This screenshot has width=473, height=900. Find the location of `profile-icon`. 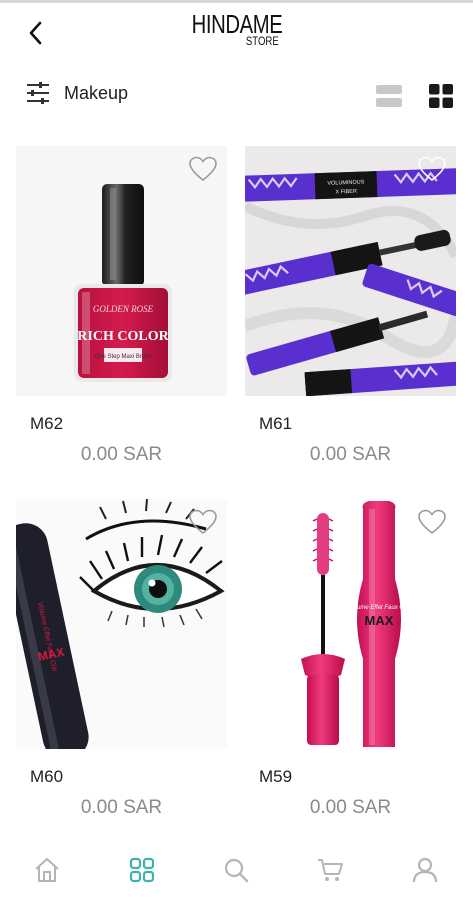

profile-icon is located at coordinates (425, 870).